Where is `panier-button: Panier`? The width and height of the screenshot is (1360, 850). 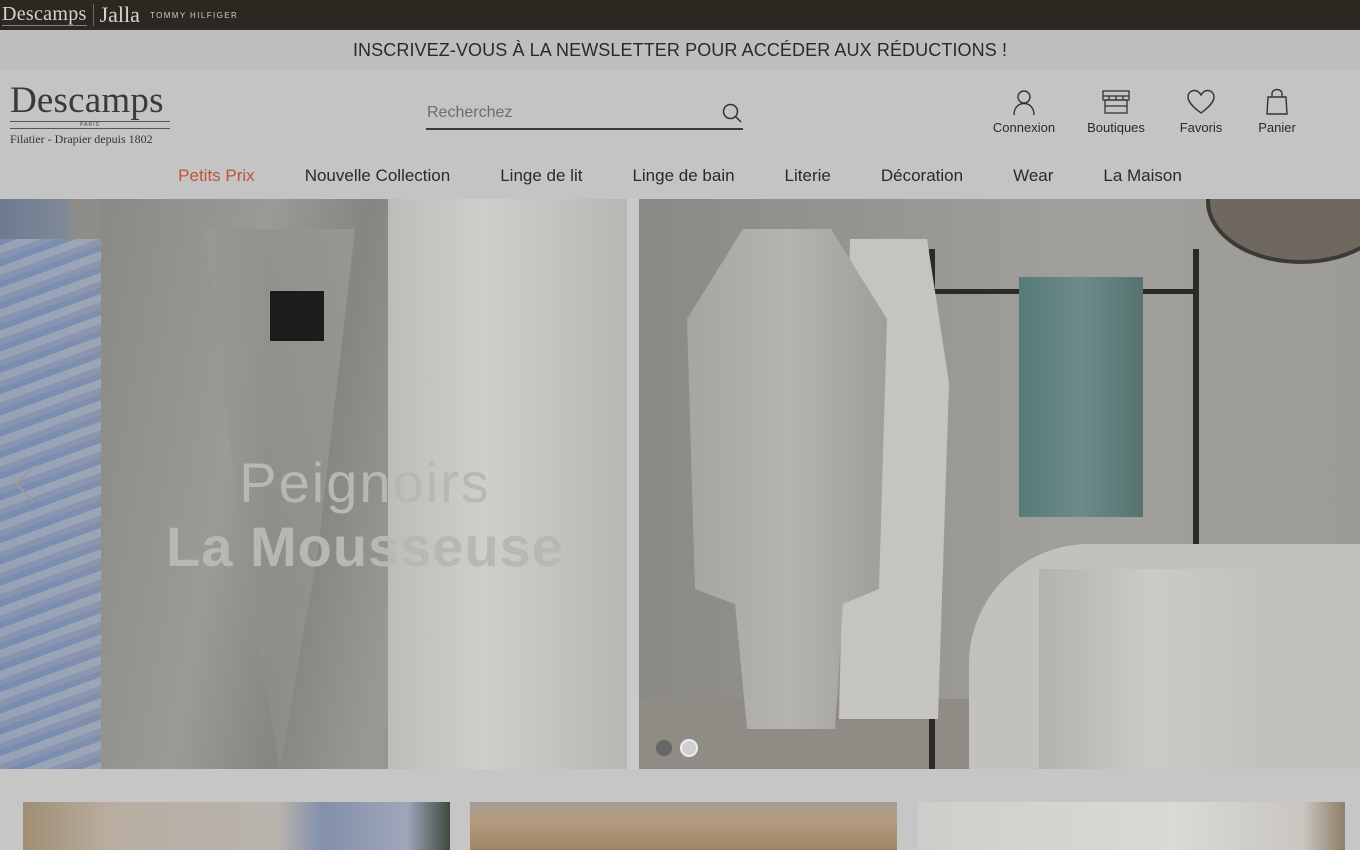 panier-button: Panier is located at coordinates (1277, 111).